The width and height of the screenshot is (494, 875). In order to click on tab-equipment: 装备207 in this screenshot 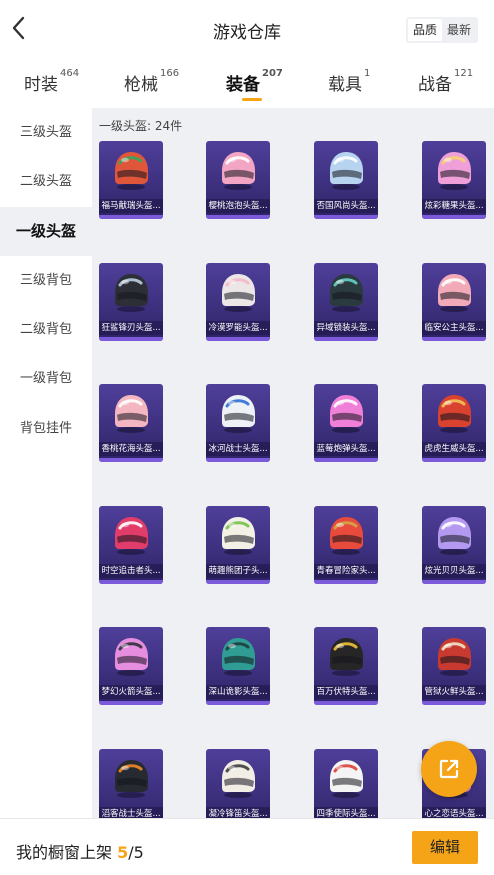, I will do `click(254, 84)`.